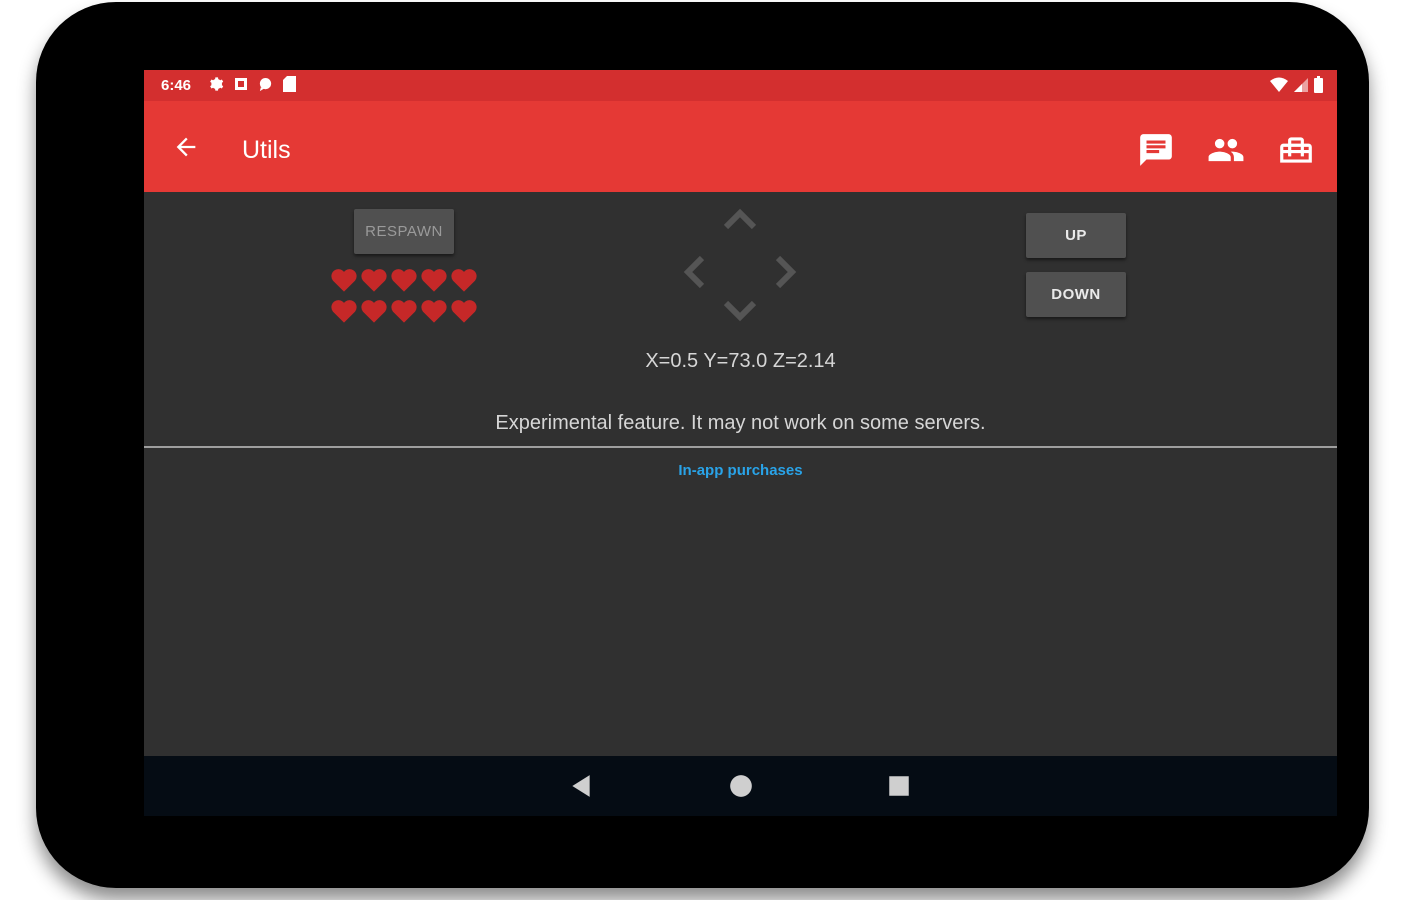 The height and width of the screenshot is (900, 1405). What do you see at coordinates (1076, 235) in the screenshot?
I see `up-button: UP` at bounding box center [1076, 235].